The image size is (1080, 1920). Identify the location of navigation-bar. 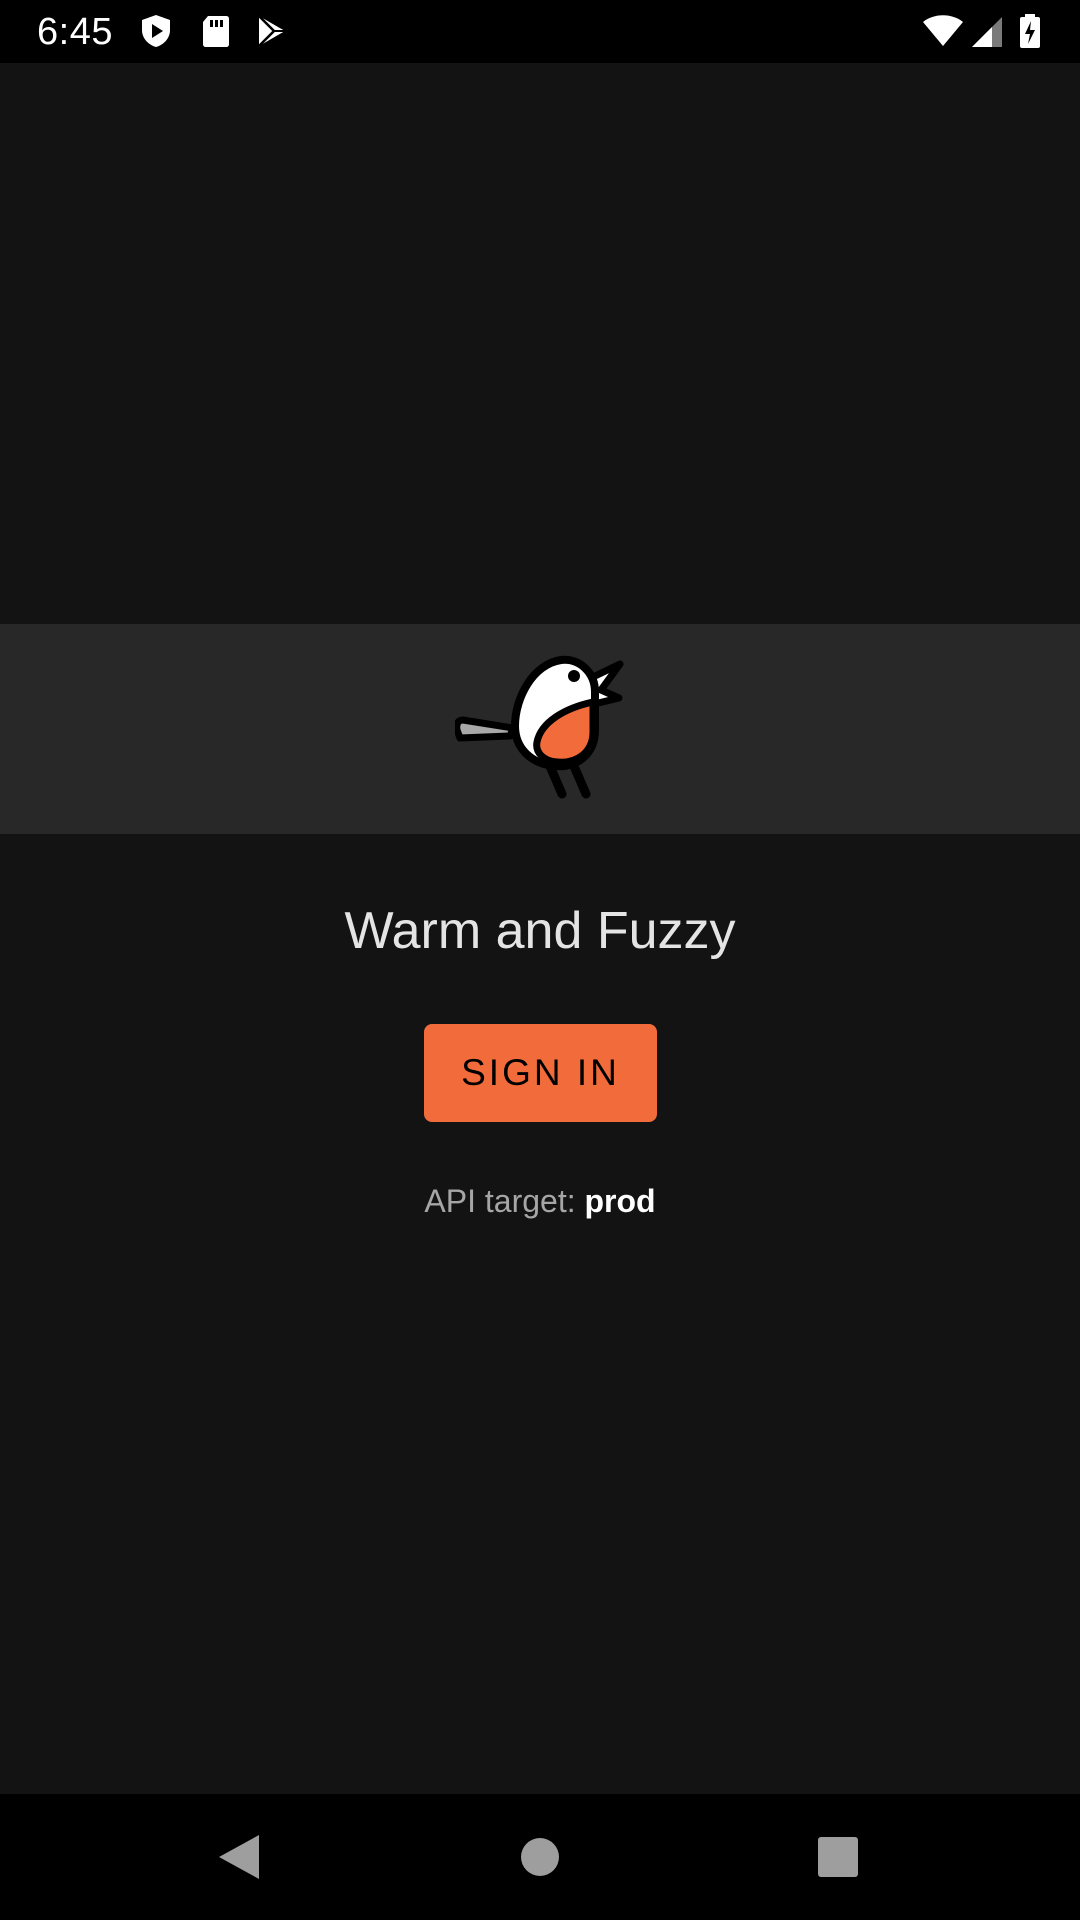
(540, 1857).